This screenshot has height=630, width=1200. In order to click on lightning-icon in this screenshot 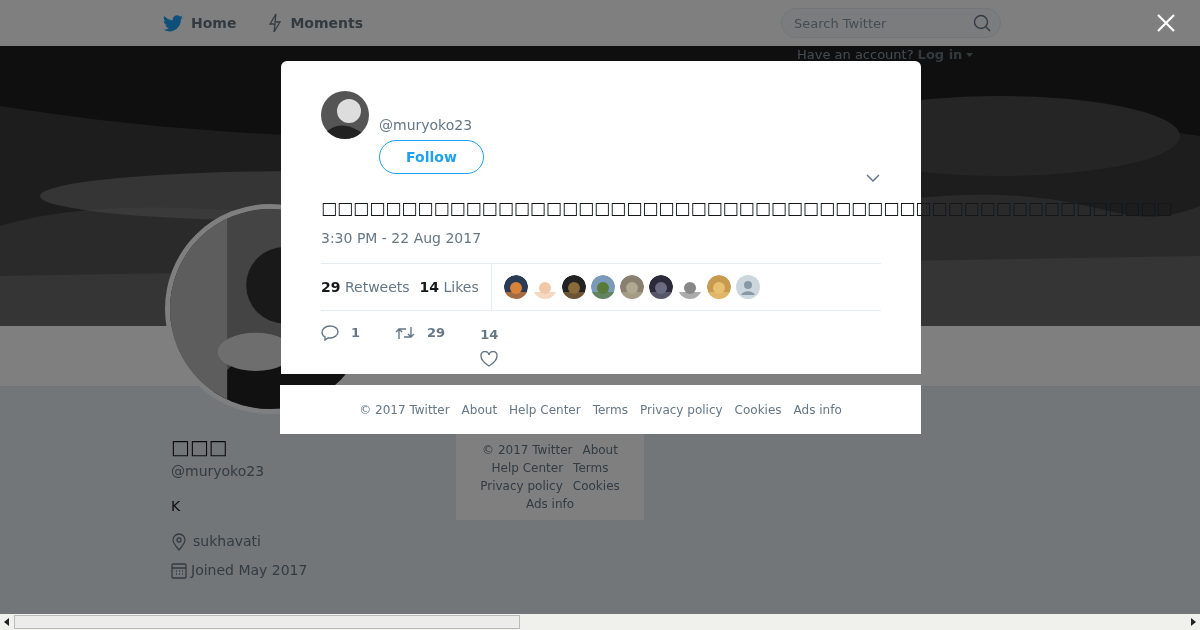, I will do `click(275, 23)`.